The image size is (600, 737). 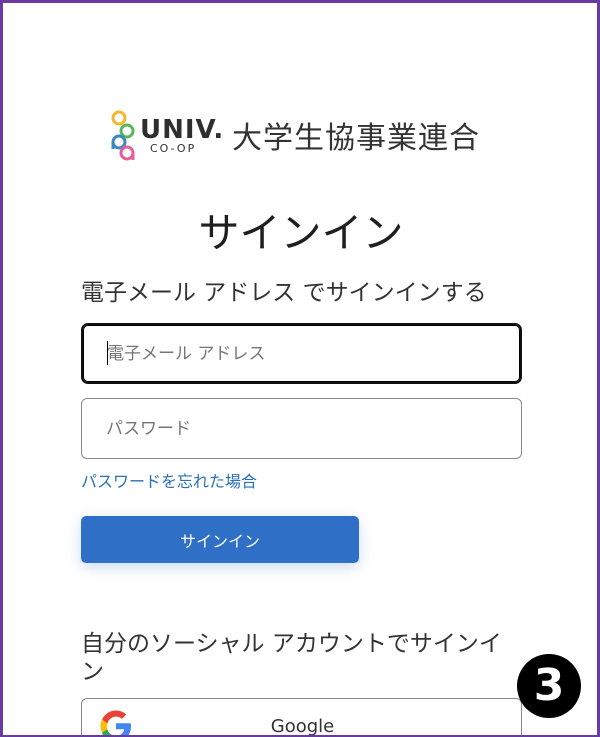 What do you see at coordinates (302, 726) in the screenshot?
I see `google-button-label: Google` at bounding box center [302, 726].